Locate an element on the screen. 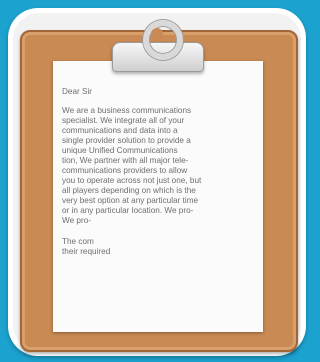 This screenshot has height=362, width=320. letter-line: The com is located at coordinates (78, 241).